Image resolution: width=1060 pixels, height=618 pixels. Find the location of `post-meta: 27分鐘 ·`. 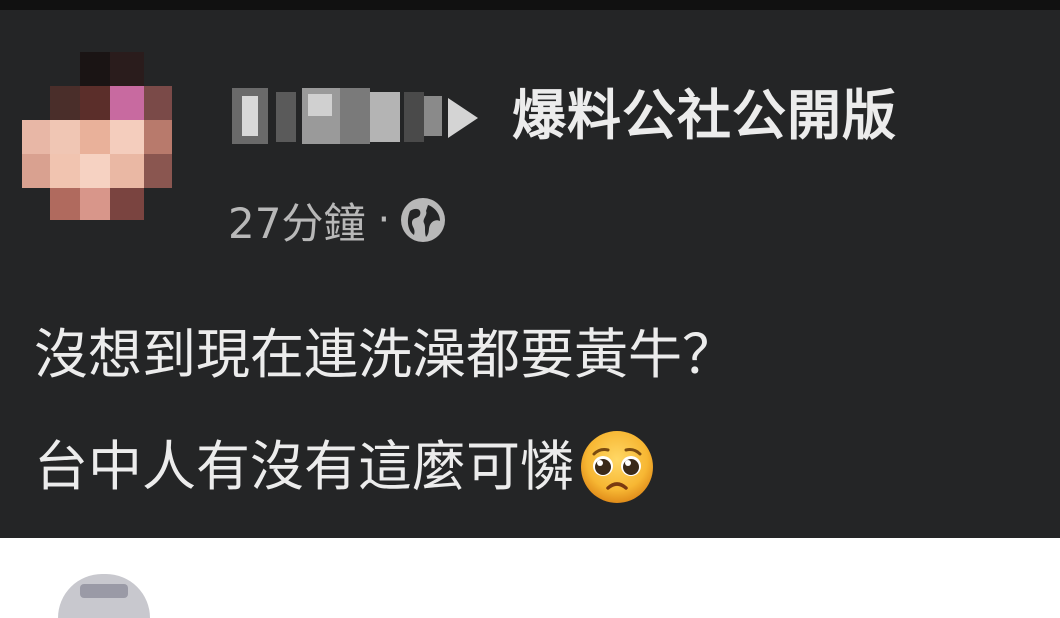

post-meta: 27分鐘 · is located at coordinates (337, 220).